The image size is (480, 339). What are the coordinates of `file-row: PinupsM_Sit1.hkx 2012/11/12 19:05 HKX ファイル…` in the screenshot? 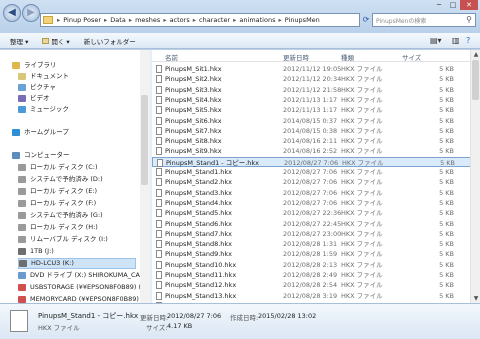 It's located at (316, 69).